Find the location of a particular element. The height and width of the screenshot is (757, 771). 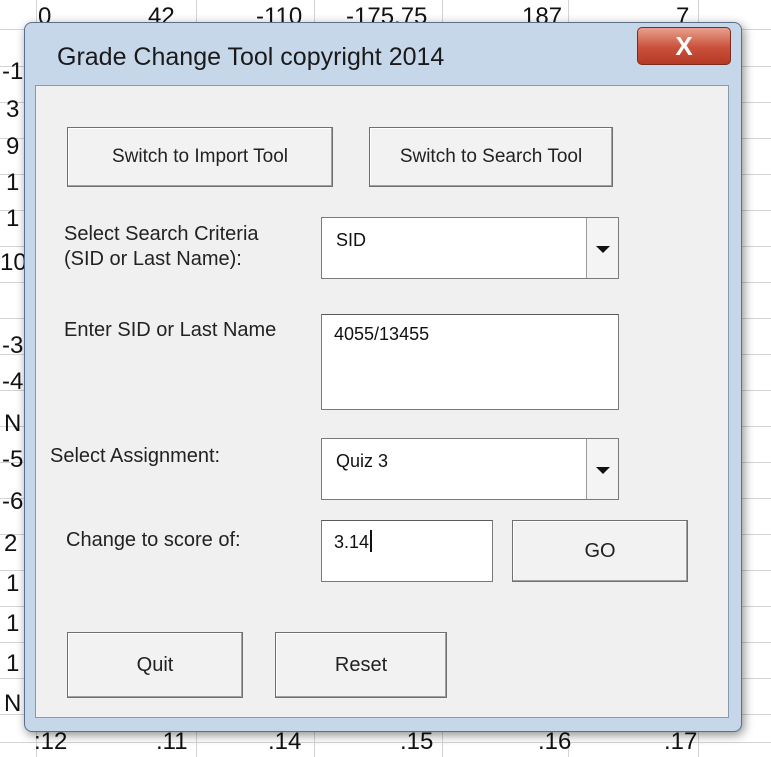

switch-to-search-label: Switch to Search Tool is located at coordinates (491, 156).